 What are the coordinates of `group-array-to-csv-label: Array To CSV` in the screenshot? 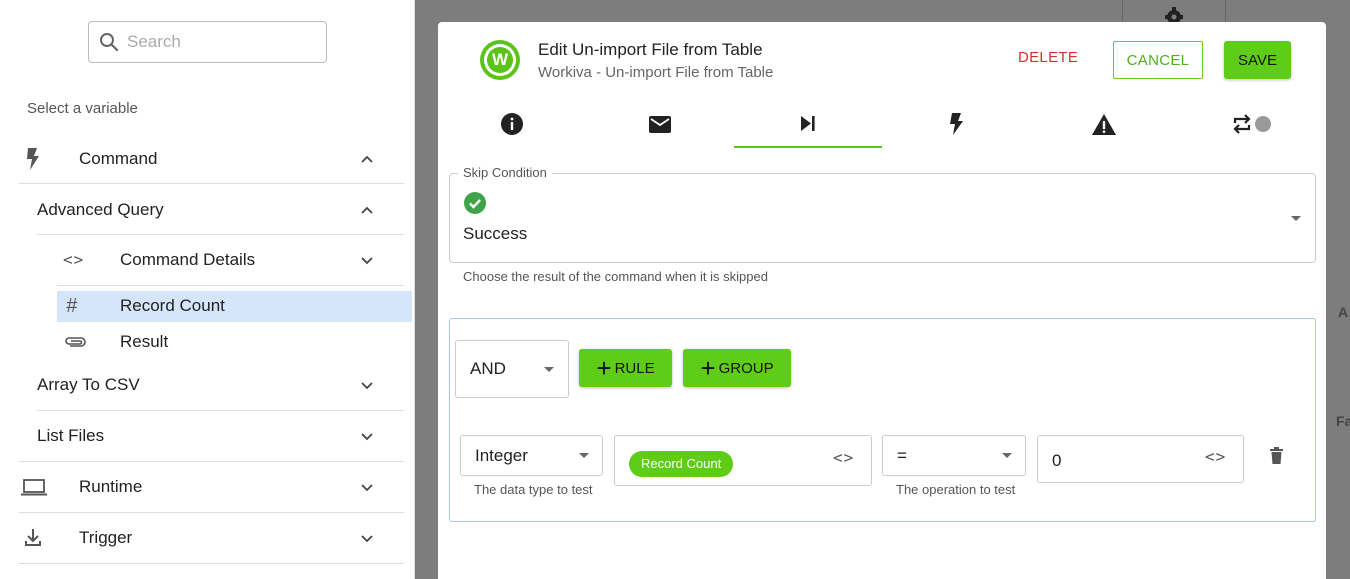 It's located at (88, 384).